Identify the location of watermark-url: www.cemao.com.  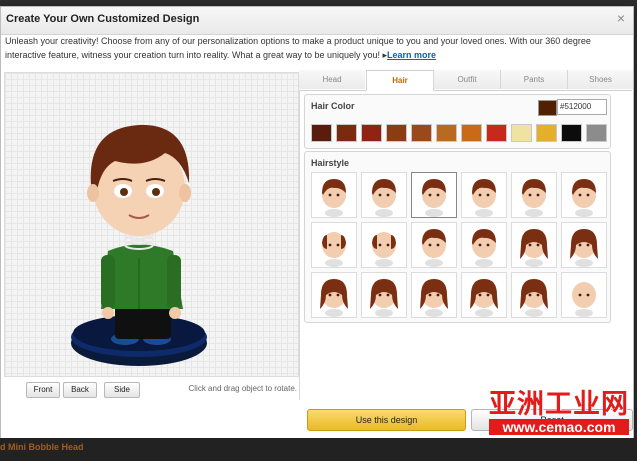
(559, 427).